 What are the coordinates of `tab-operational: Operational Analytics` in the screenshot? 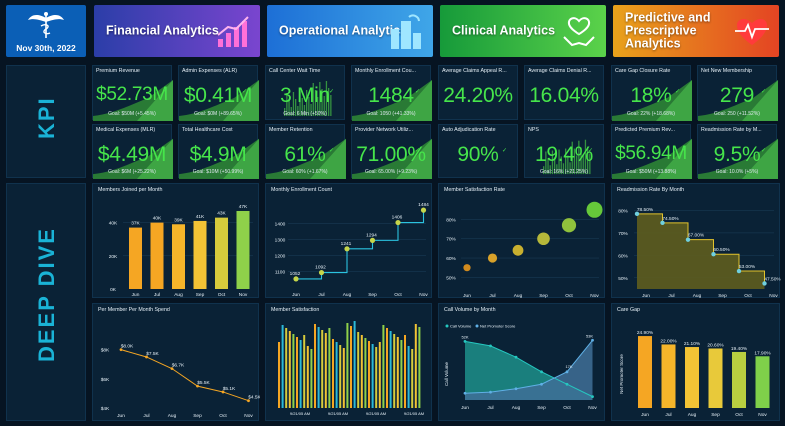 It's located at (350, 31).